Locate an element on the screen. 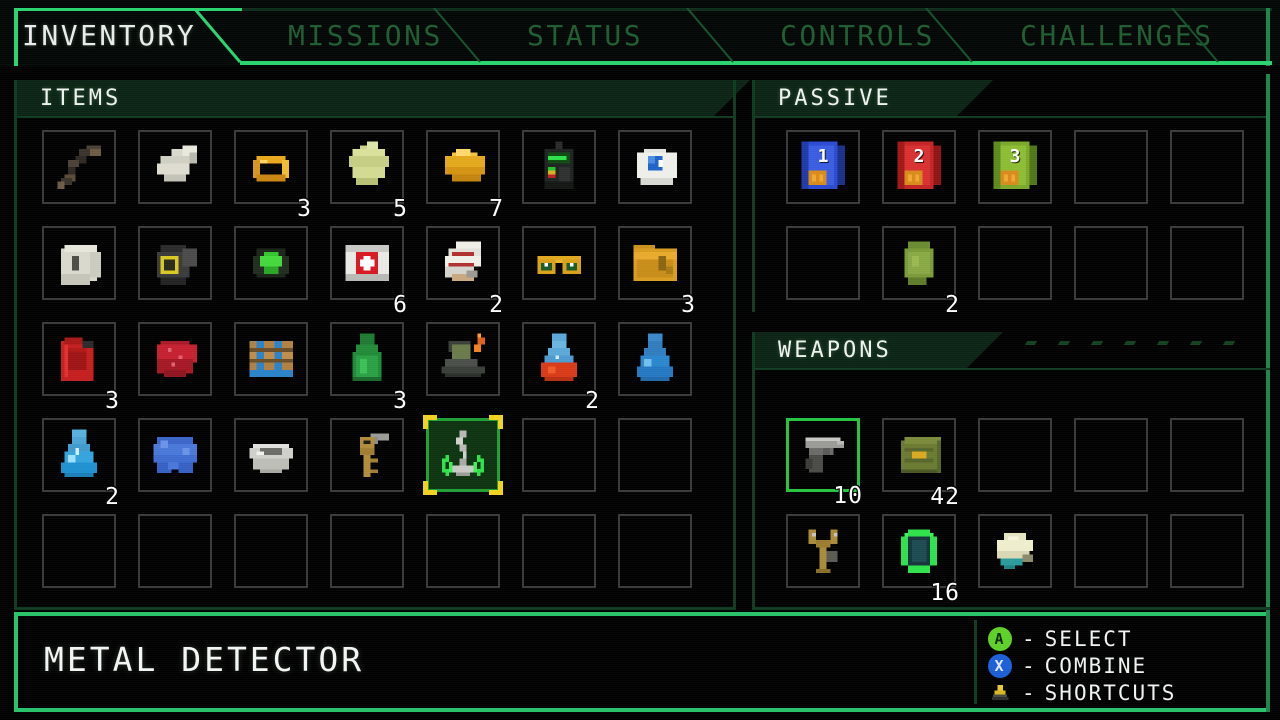 The height and width of the screenshot is (720, 1280). slot-green-book: 3 is located at coordinates (1015, 167).